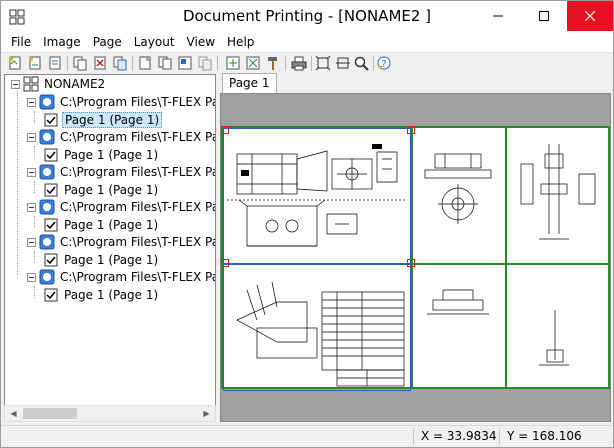 The width and height of the screenshot is (614, 448). What do you see at coordinates (13, 413) in the screenshot?
I see `scroll-left-icon: ◀` at bounding box center [13, 413].